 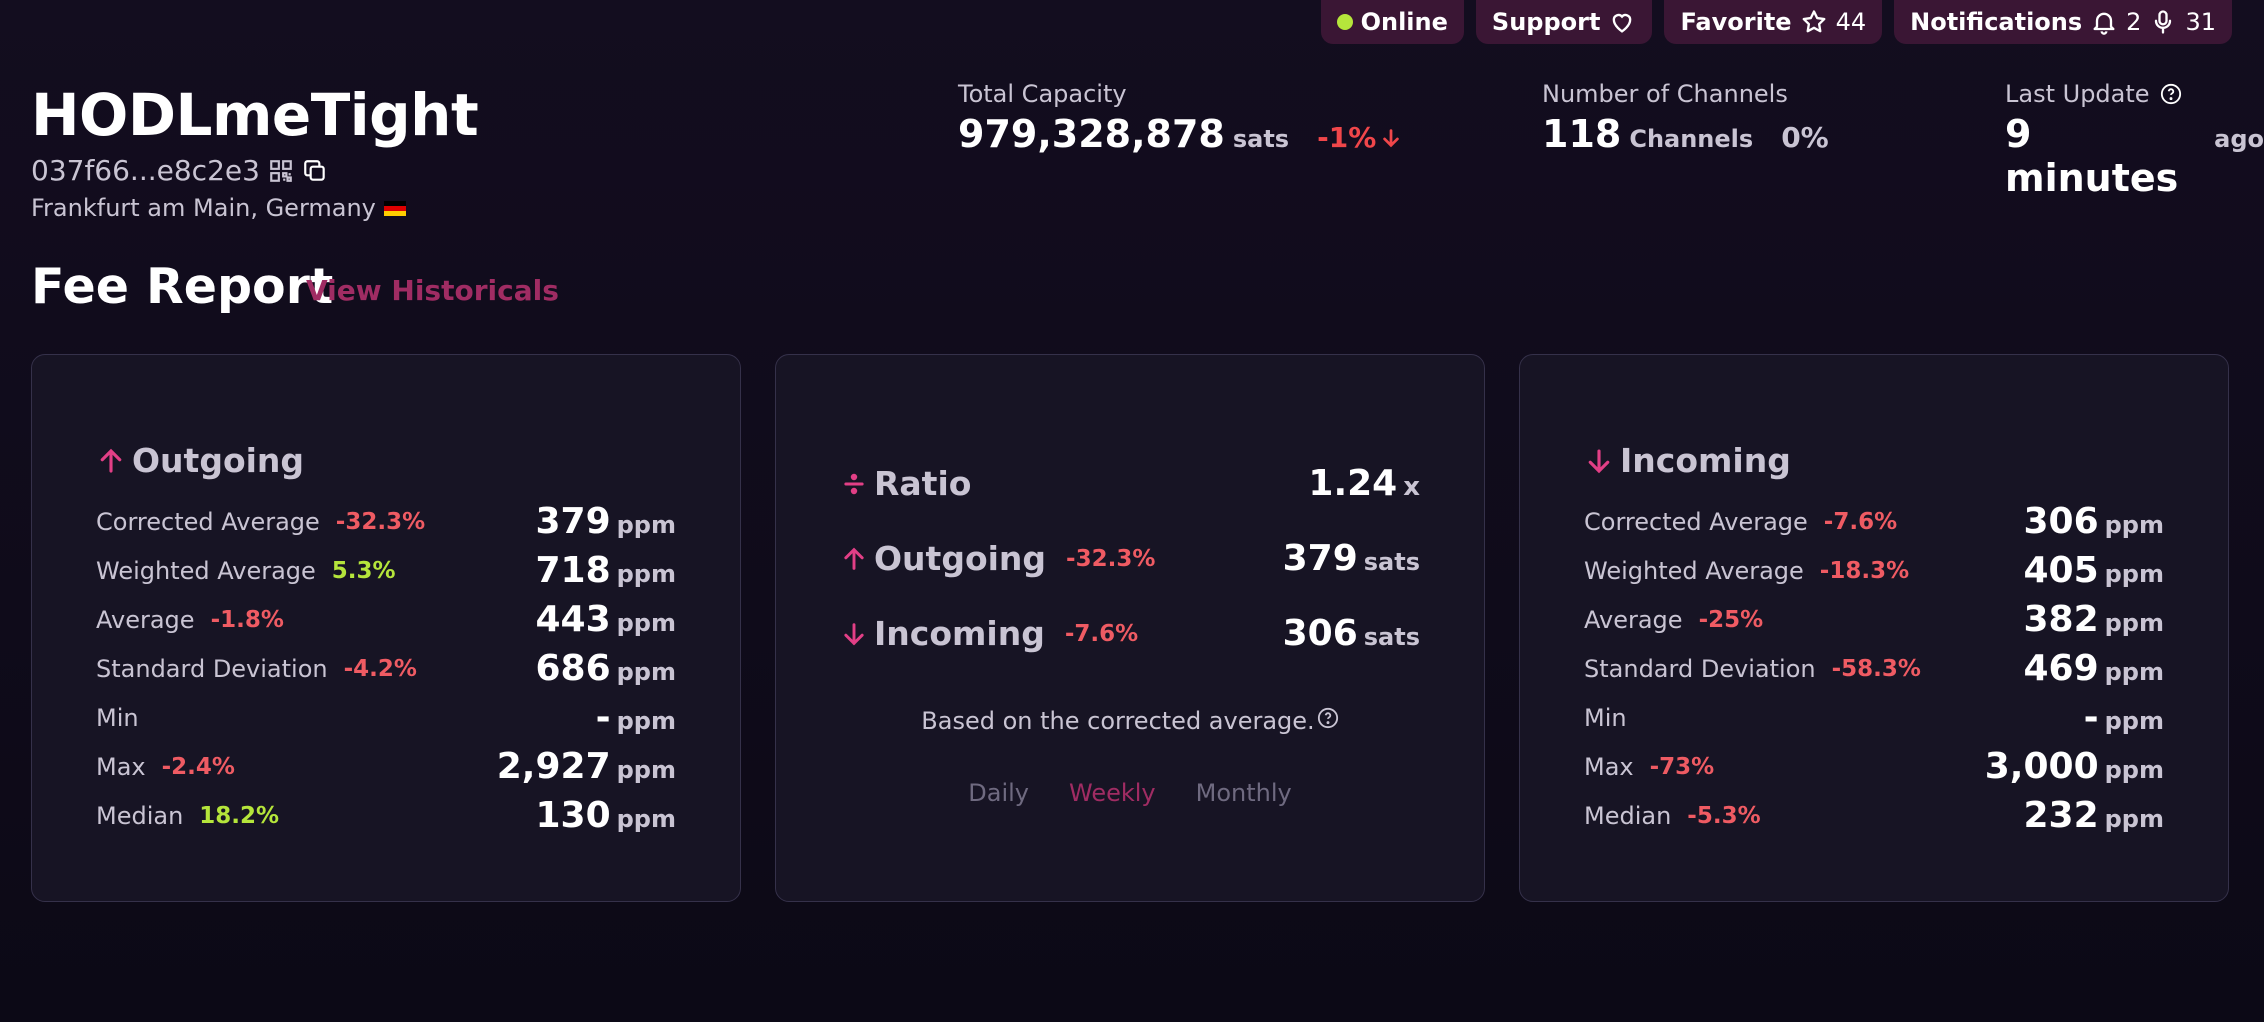 What do you see at coordinates (998, 793) in the screenshot?
I see `tab-daily: Daily` at bounding box center [998, 793].